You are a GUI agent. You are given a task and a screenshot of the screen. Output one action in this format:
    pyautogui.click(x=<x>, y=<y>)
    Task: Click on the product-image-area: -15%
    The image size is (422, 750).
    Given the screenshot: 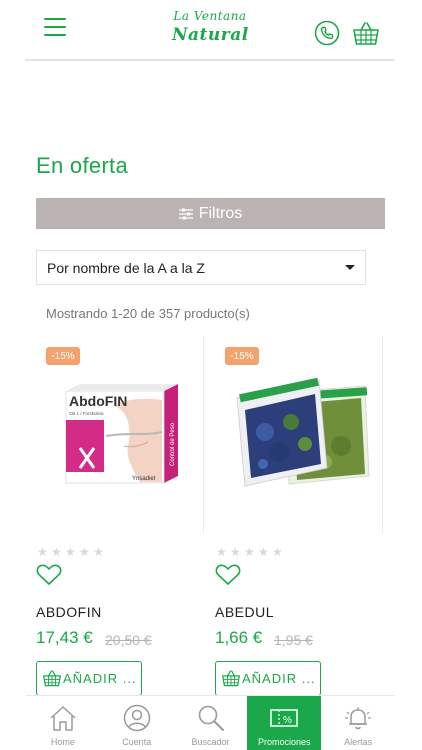 What is the action you would take?
    pyautogui.click(x=299, y=435)
    